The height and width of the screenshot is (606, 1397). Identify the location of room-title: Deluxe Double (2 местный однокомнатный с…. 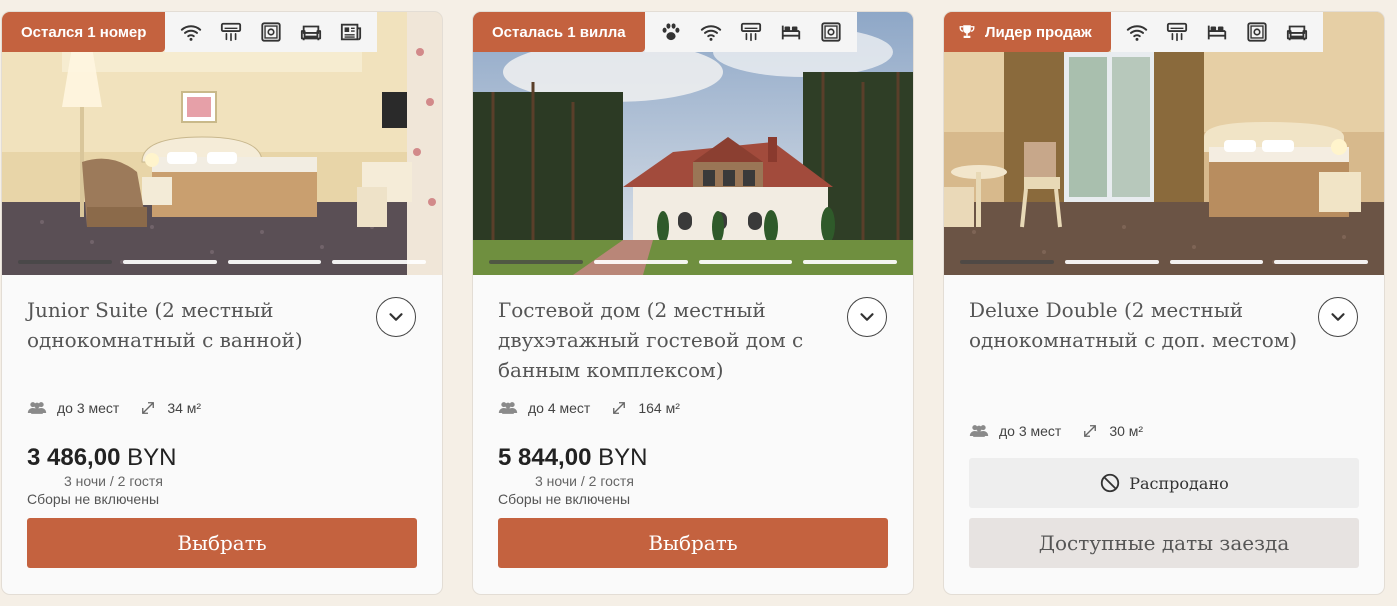
(1134, 325).